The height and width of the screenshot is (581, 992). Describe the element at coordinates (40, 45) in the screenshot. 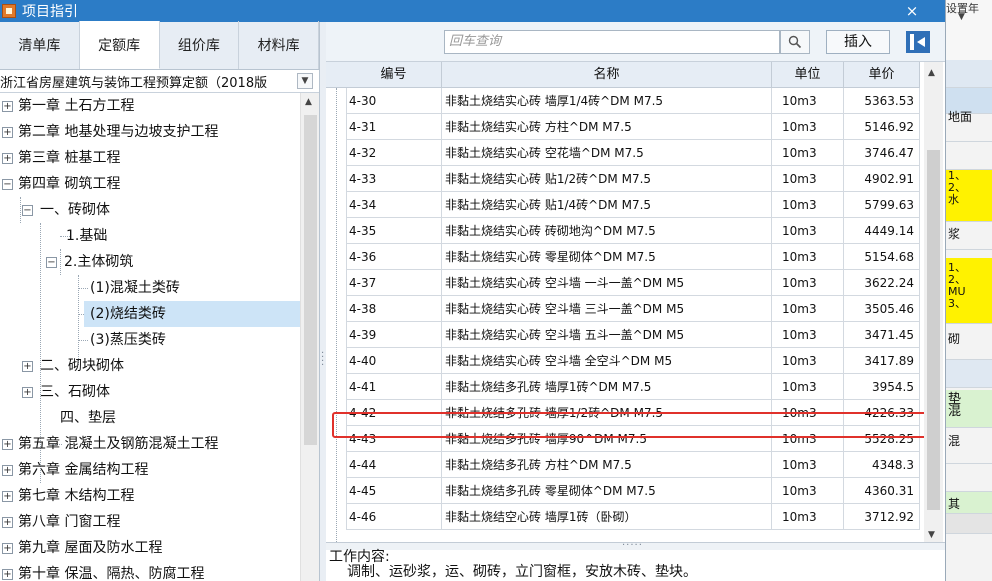

I see `tab-bill-library: 清单库` at that location.